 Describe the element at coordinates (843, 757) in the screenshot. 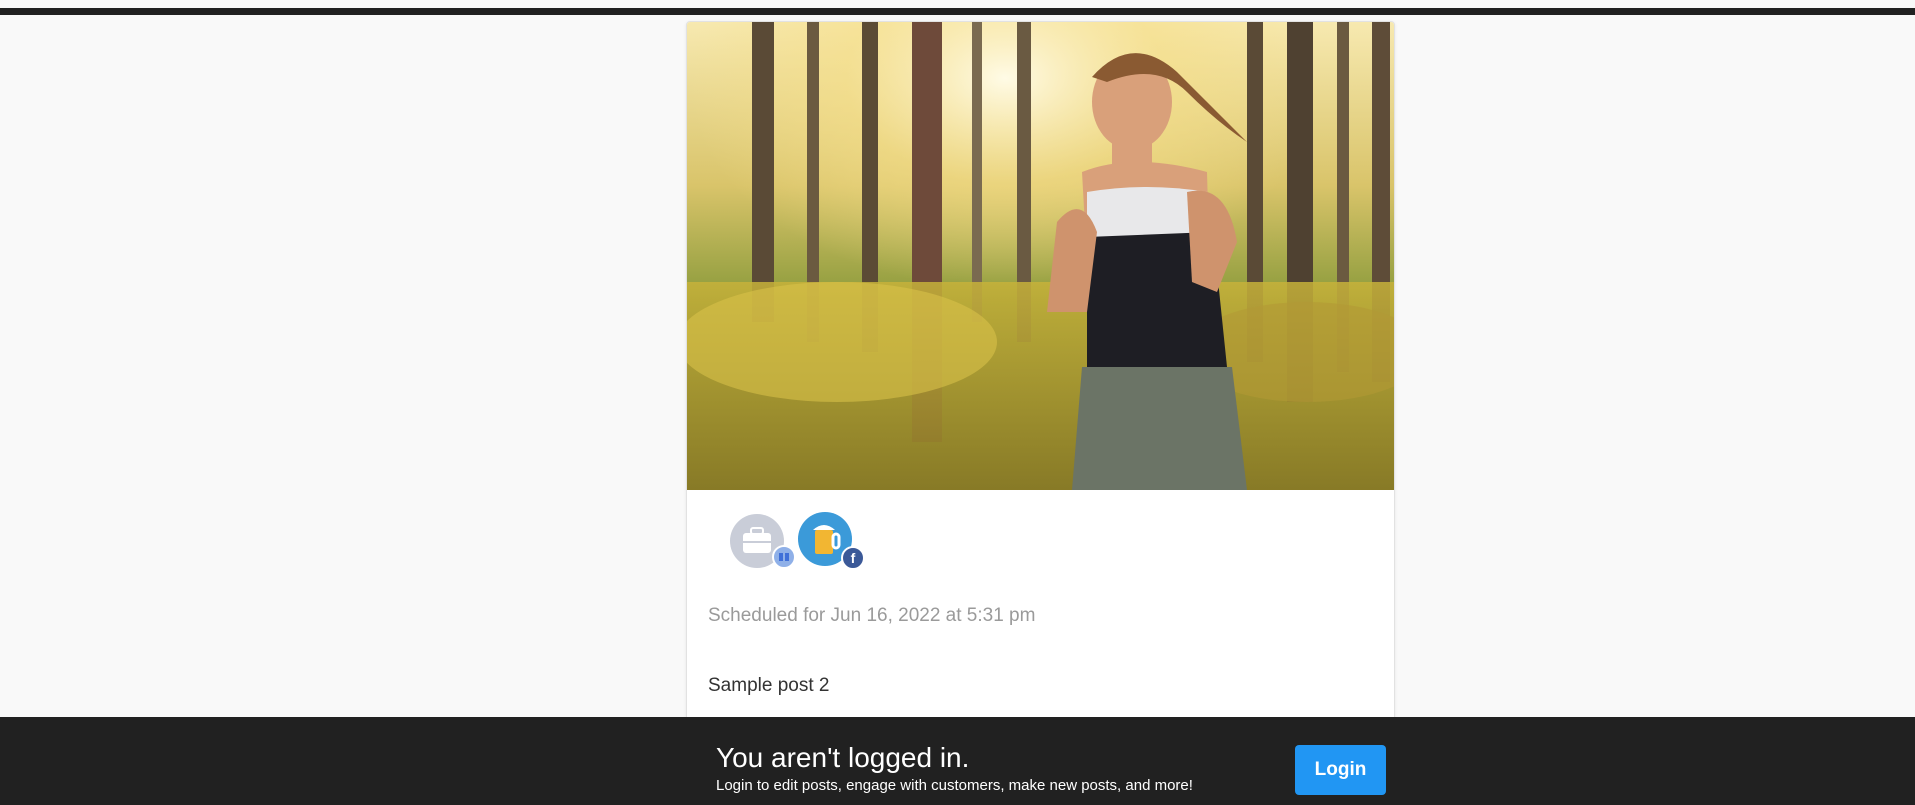

I see `login-banner-title: You aren't logged in.` at that location.